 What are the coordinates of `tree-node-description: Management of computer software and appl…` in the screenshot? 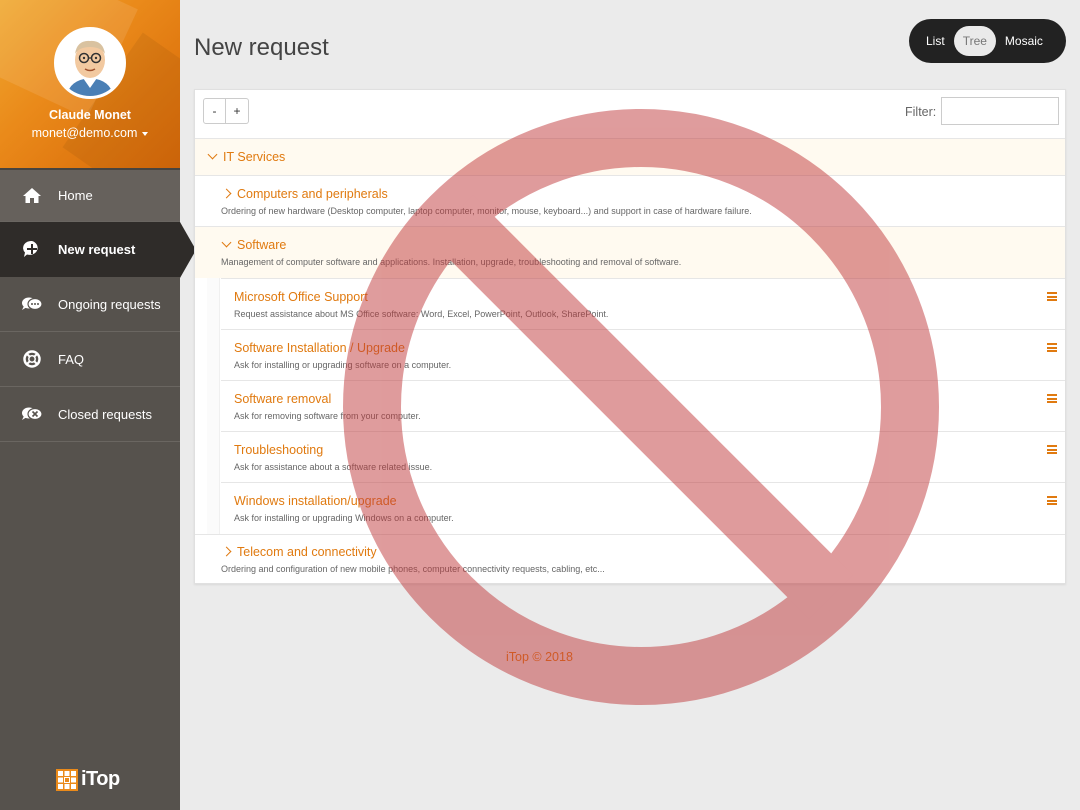 It's located at (451, 262).